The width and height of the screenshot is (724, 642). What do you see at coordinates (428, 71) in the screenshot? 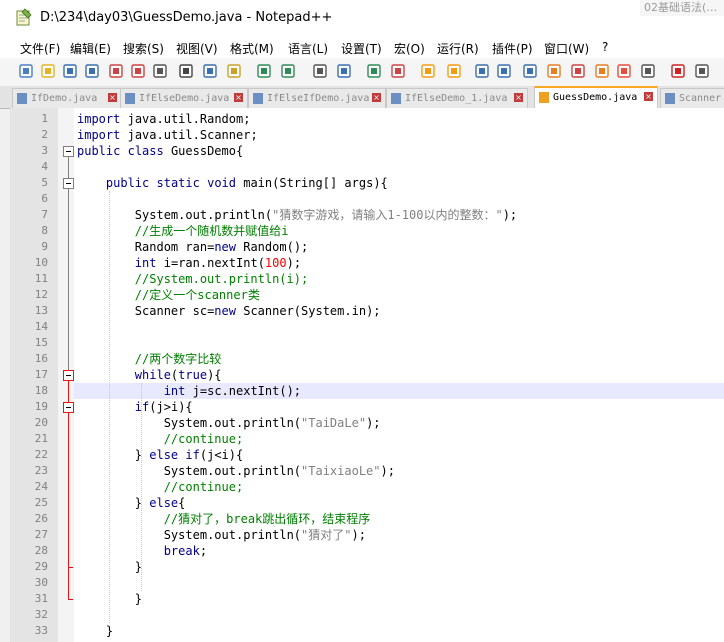
I see `sync-v-icon` at bounding box center [428, 71].